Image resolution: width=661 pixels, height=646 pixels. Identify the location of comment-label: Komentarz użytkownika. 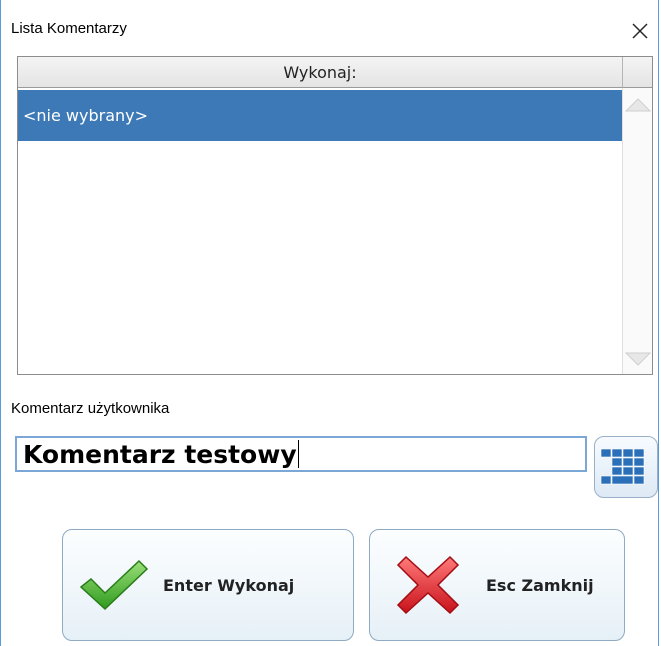
(90, 408).